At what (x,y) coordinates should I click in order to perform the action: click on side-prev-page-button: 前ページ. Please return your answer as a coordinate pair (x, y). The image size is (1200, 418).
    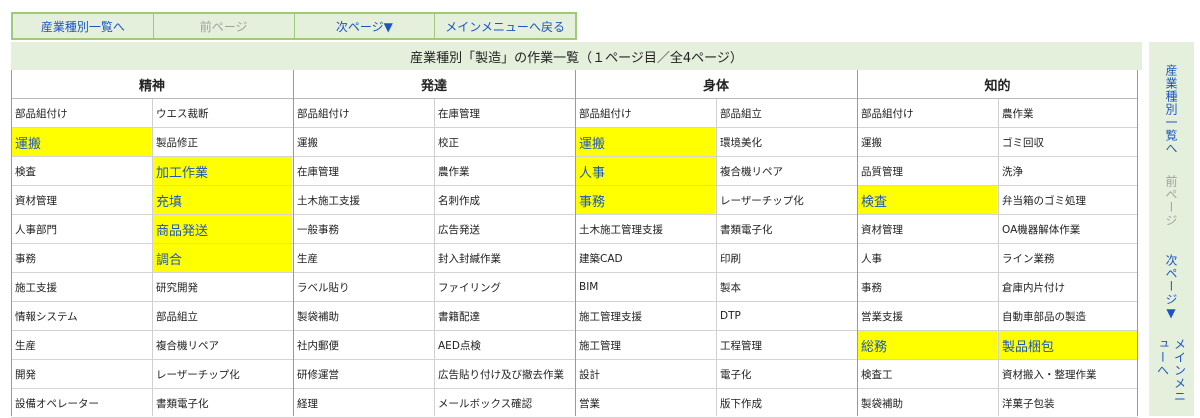
    Looking at the image, I should click on (1171, 201).